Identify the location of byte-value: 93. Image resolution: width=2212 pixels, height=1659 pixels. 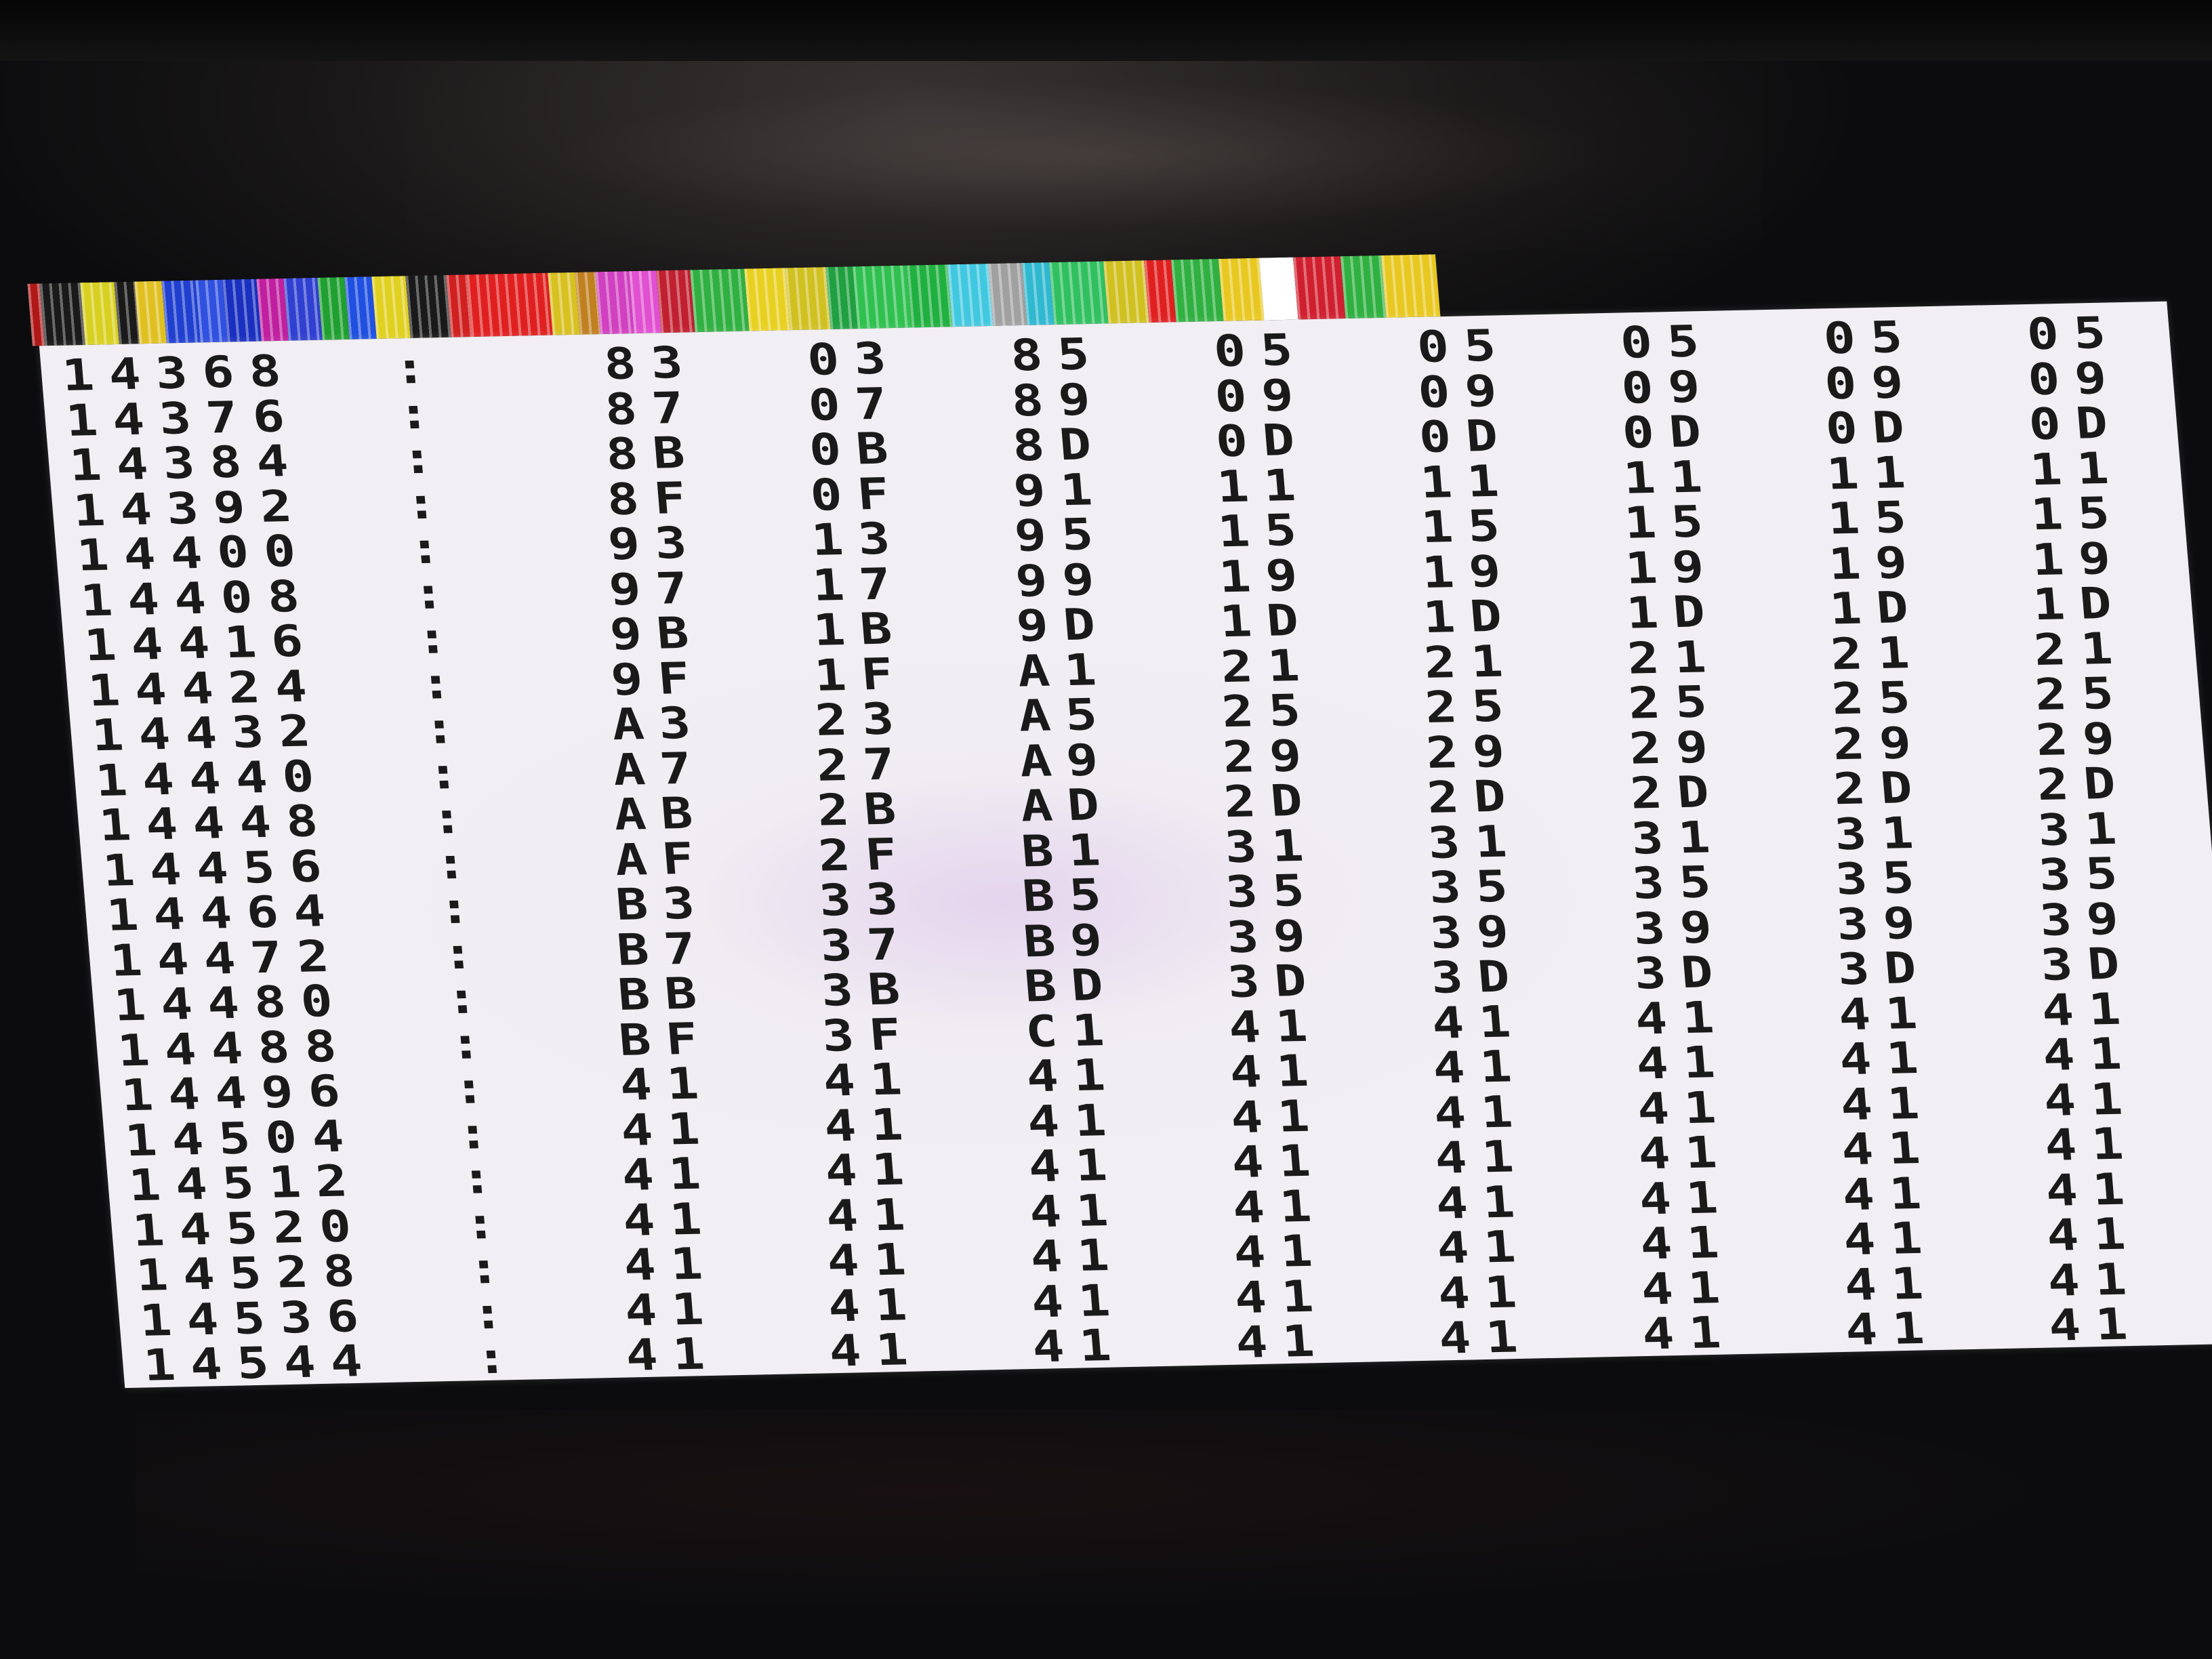
(655, 544).